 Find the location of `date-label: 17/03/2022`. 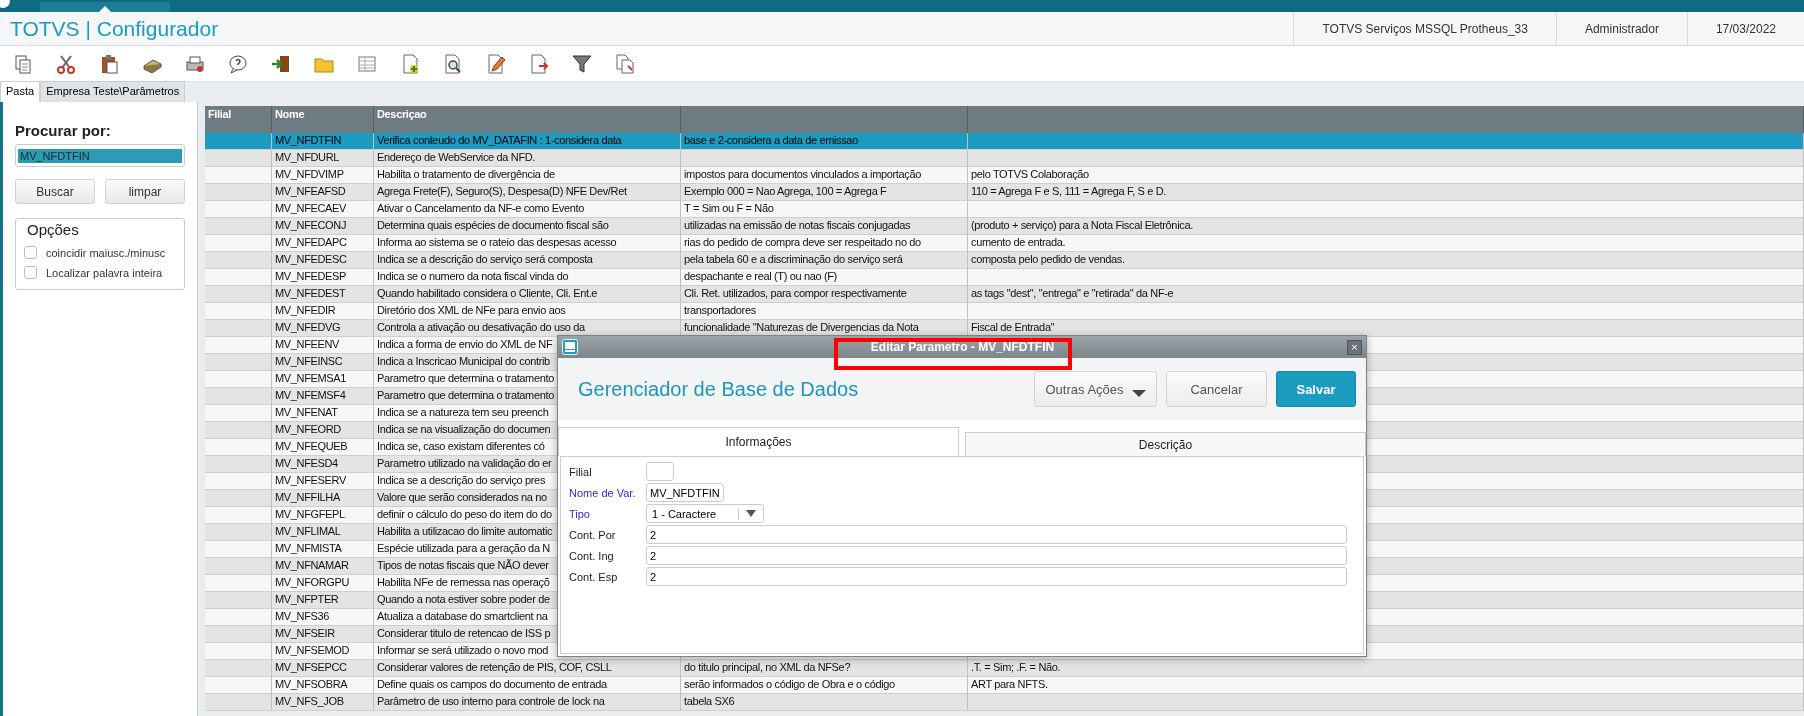

date-label: 17/03/2022 is located at coordinates (1745, 28).